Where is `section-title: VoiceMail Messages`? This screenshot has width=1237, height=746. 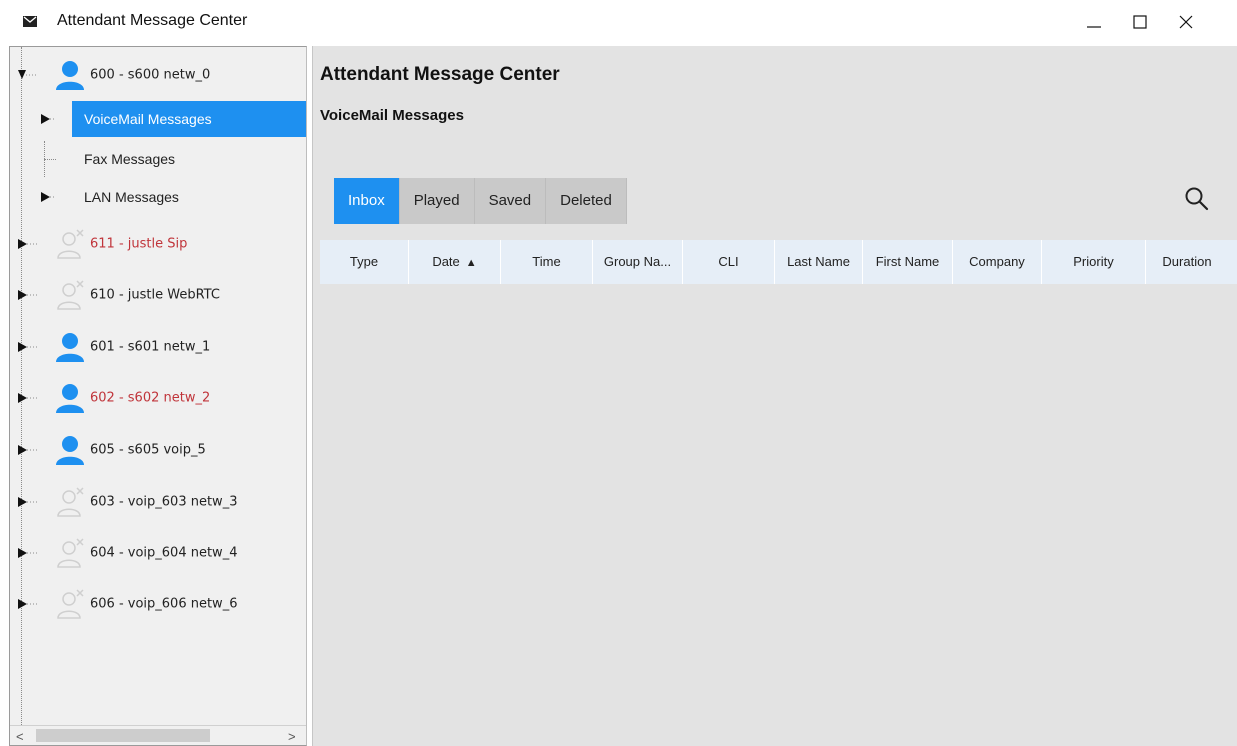 section-title: VoiceMail Messages is located at coordinates (392, 115).